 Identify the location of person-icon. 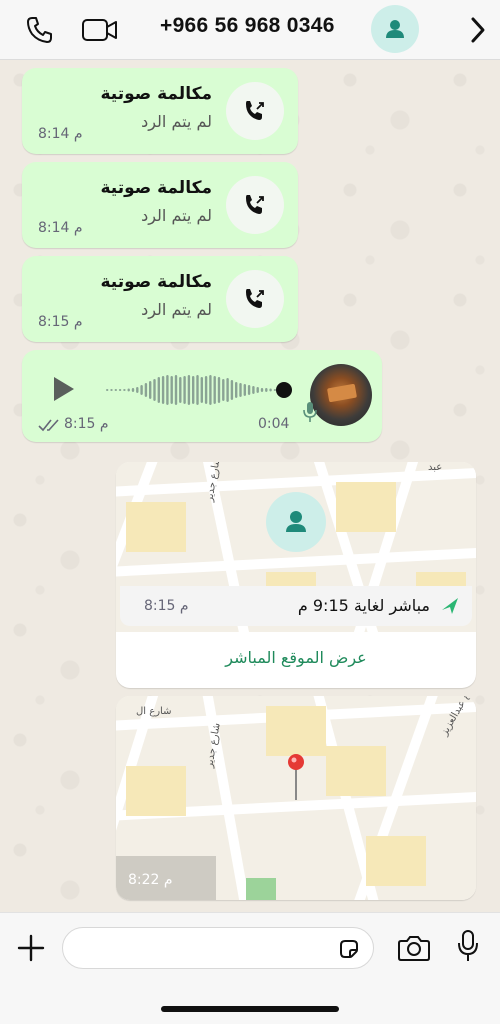
(395, 29).